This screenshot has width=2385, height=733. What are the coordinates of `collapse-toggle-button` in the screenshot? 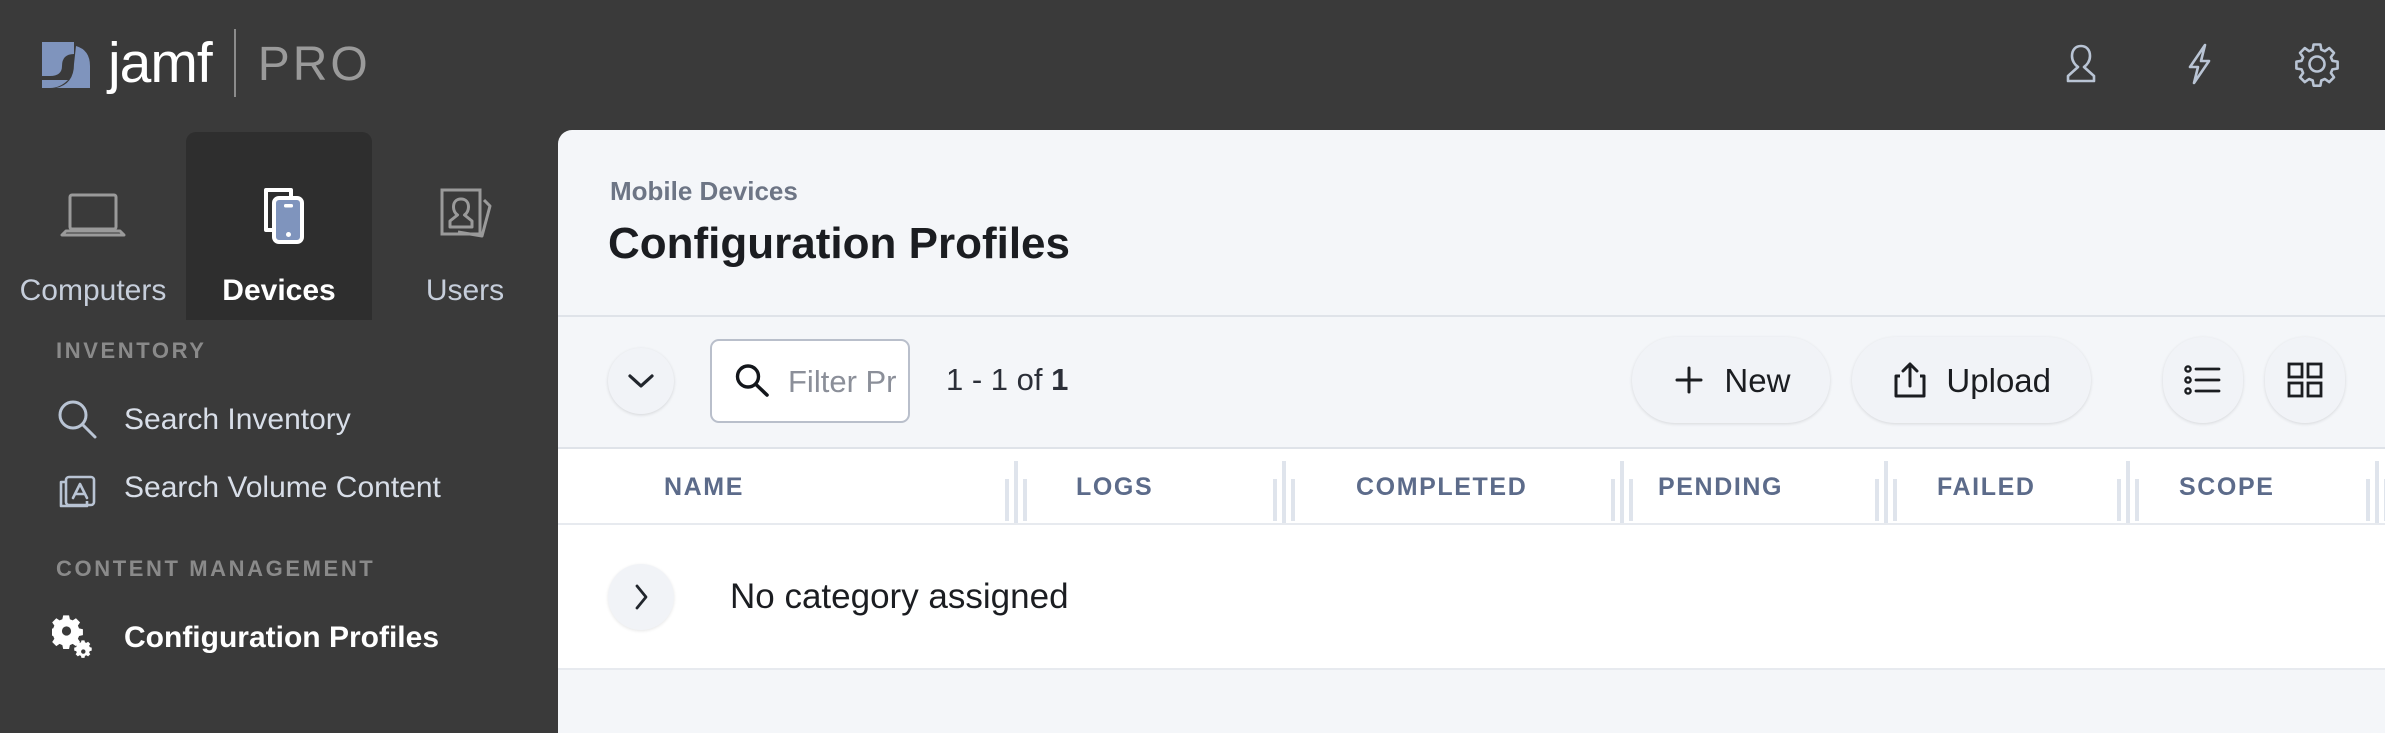 It's located at (641, 381).